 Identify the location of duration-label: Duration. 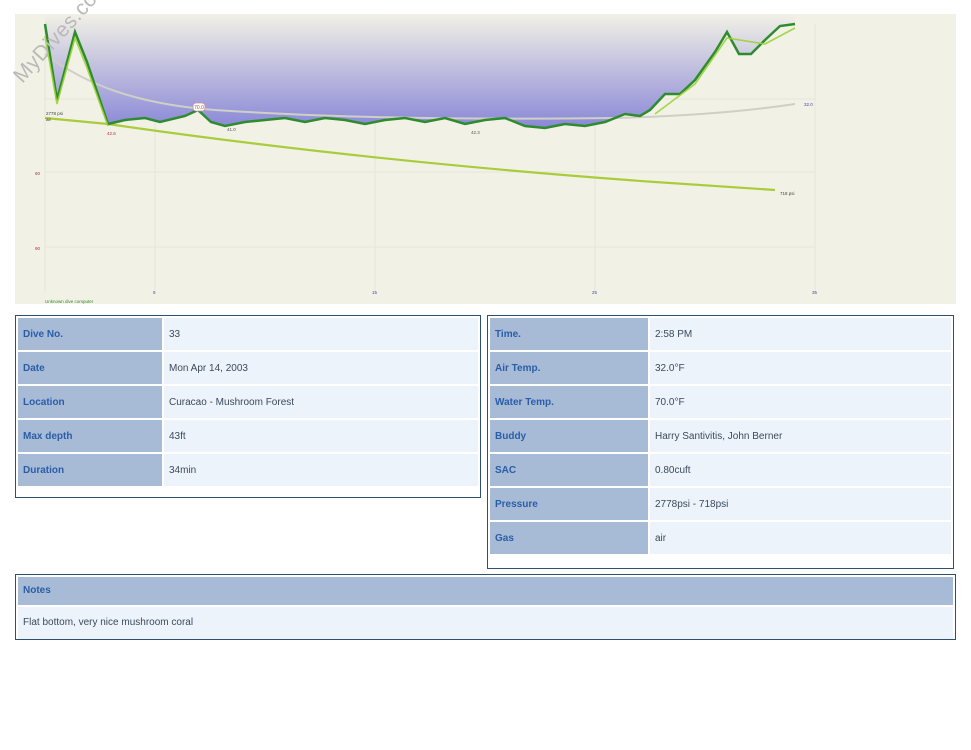
(90, 470).